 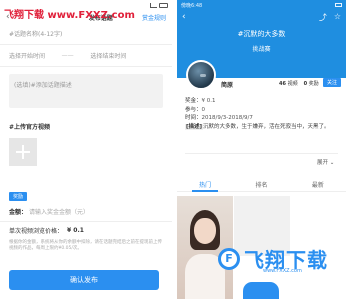 I want to click on tab-bar: 热门 排名 最新, so click(x=261, y=185).